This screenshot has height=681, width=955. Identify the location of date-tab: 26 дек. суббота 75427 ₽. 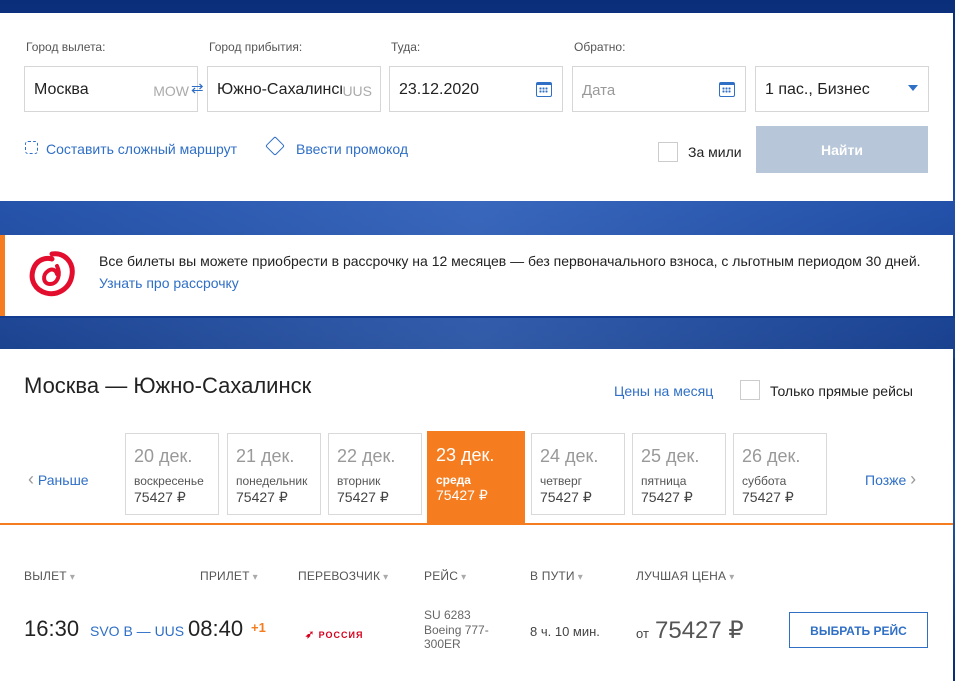
(780, 474).